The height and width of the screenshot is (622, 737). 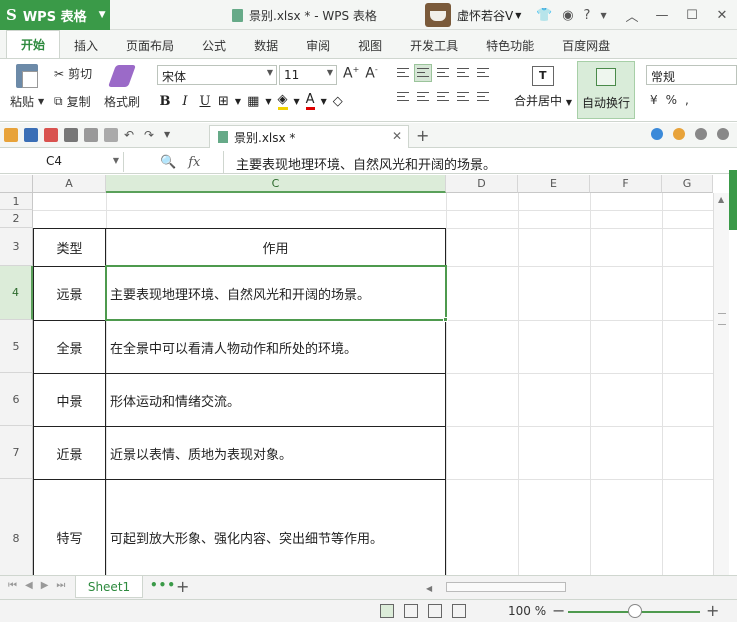 What do you see at coordinates (123, 89) in the screenshot?
I see `format-painter-button: 格式刷` at bounding box center [123, 89].